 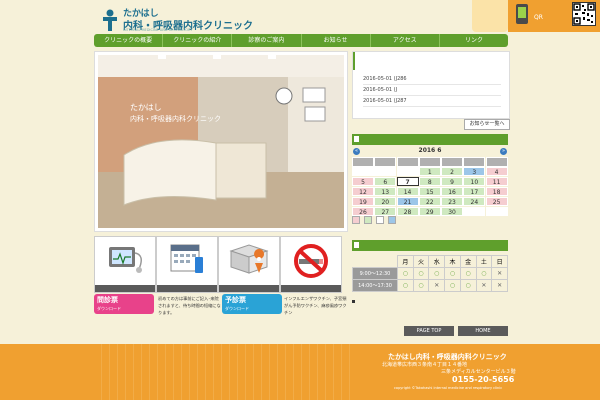 I want to click on legend-open-swatch, so click(x=368, y=220).